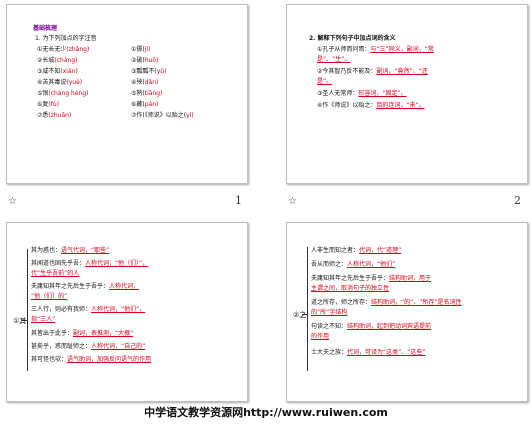 This screenshot has width=532, height=426. Describe the element at coordinates (55, 273) in the screenshot. I see `list-item: 代“生乎吾前”的人` at that location.